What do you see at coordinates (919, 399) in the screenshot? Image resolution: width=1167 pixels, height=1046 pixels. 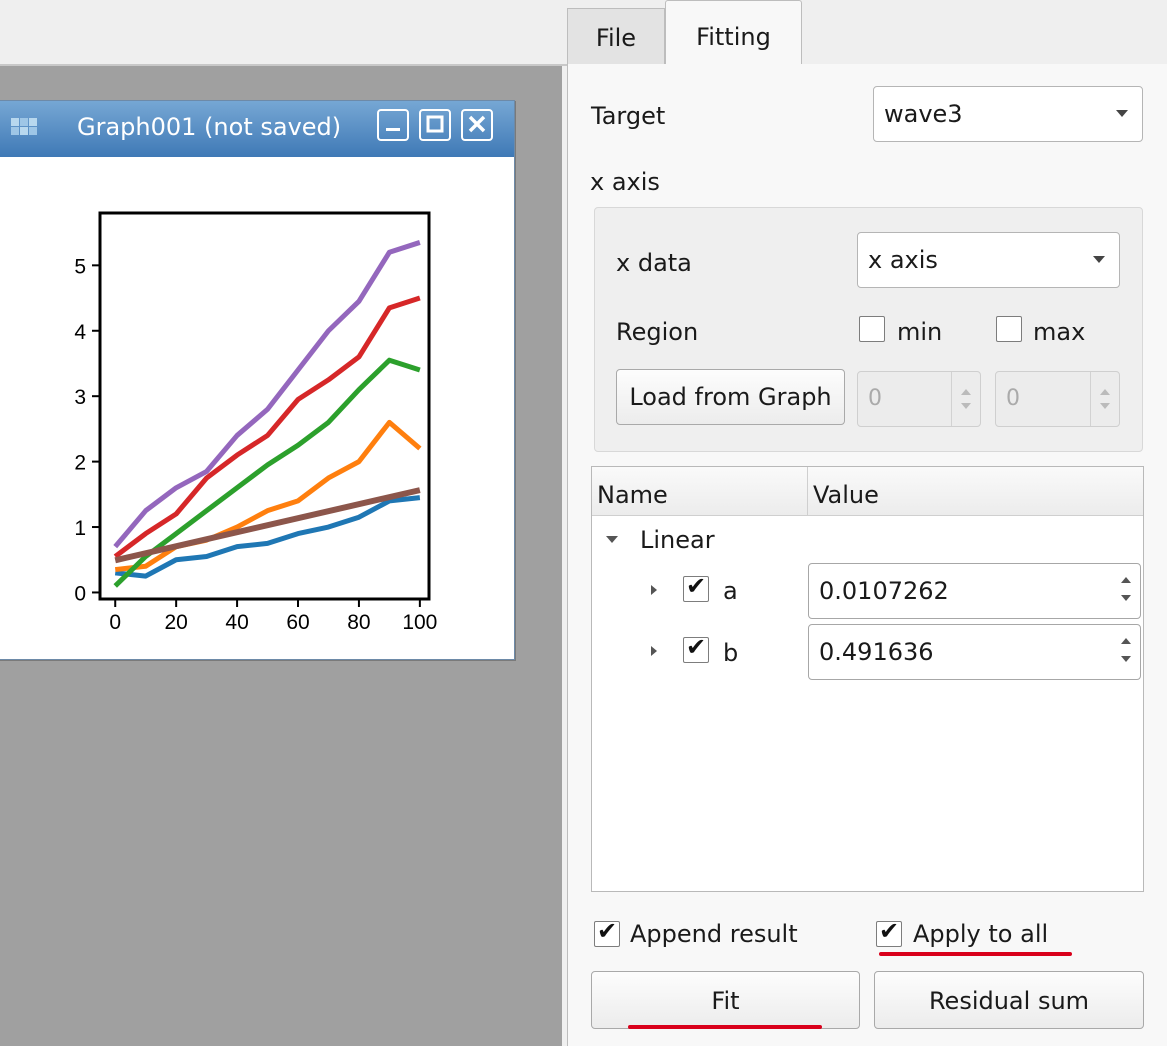 I see `region-min-spinbox: 0` at bounding box center [919, 399].